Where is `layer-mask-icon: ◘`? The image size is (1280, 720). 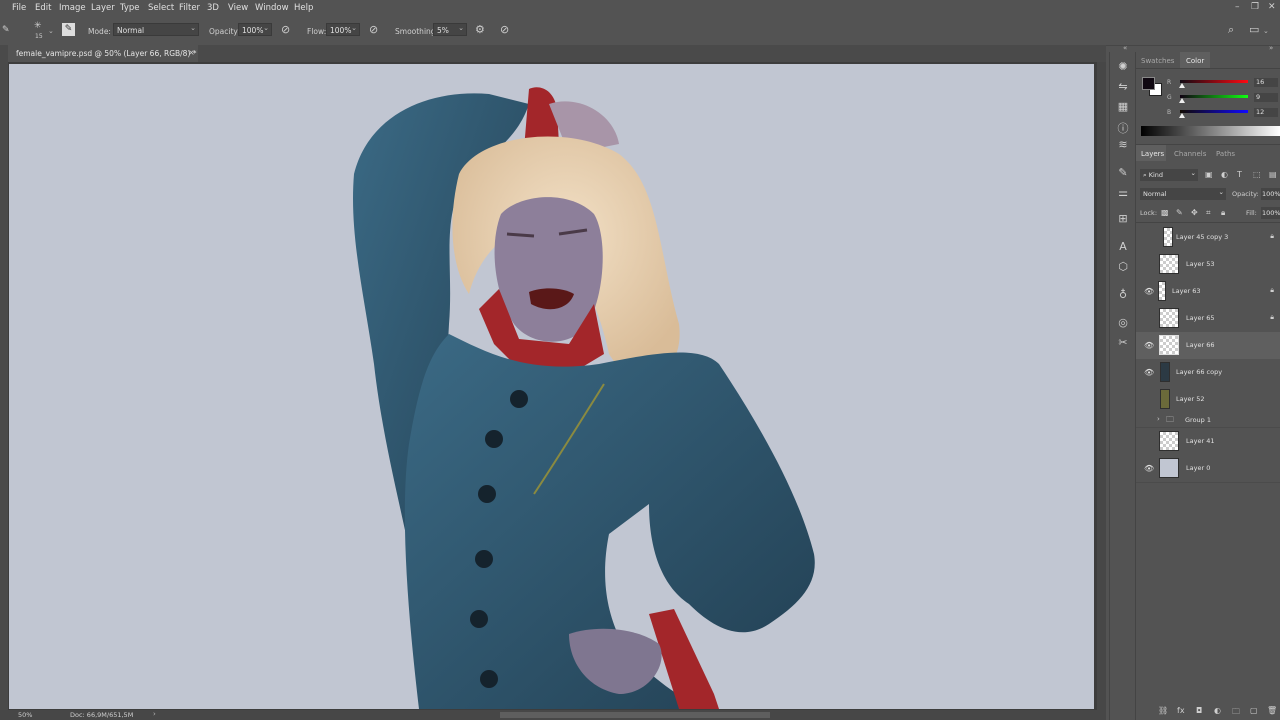
layer-mask-icon: ◘ is located at coordinates (1199, 710).